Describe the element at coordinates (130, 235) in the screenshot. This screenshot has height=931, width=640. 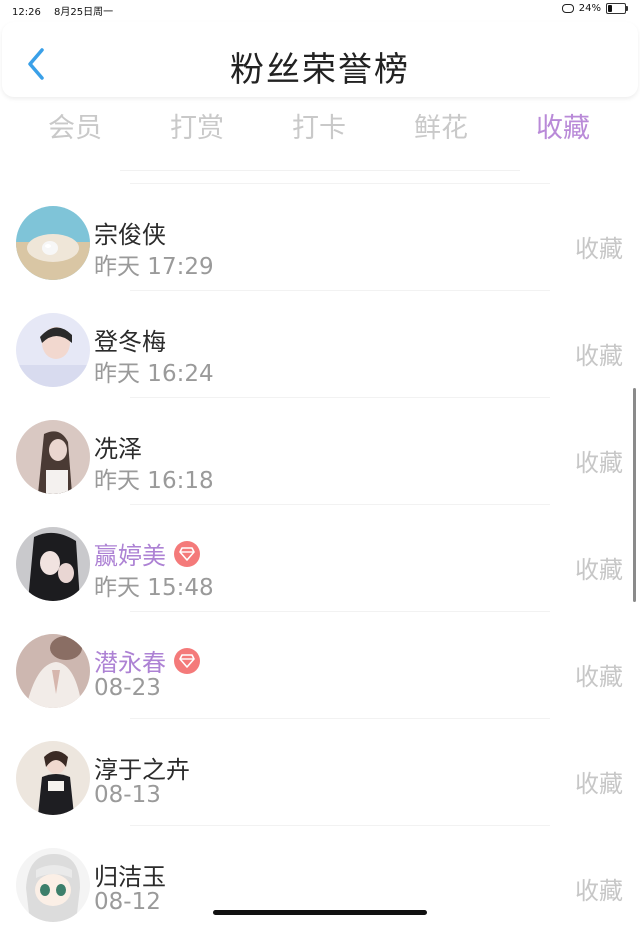
I see `user-name: 宗俊侠` at that location.